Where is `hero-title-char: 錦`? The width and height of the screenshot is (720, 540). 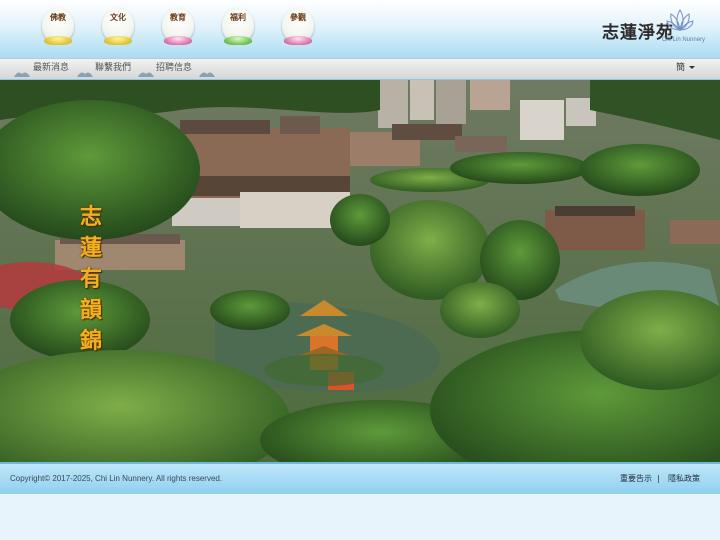
hero-title-char: 錦 is located at coordinates (90, 341).